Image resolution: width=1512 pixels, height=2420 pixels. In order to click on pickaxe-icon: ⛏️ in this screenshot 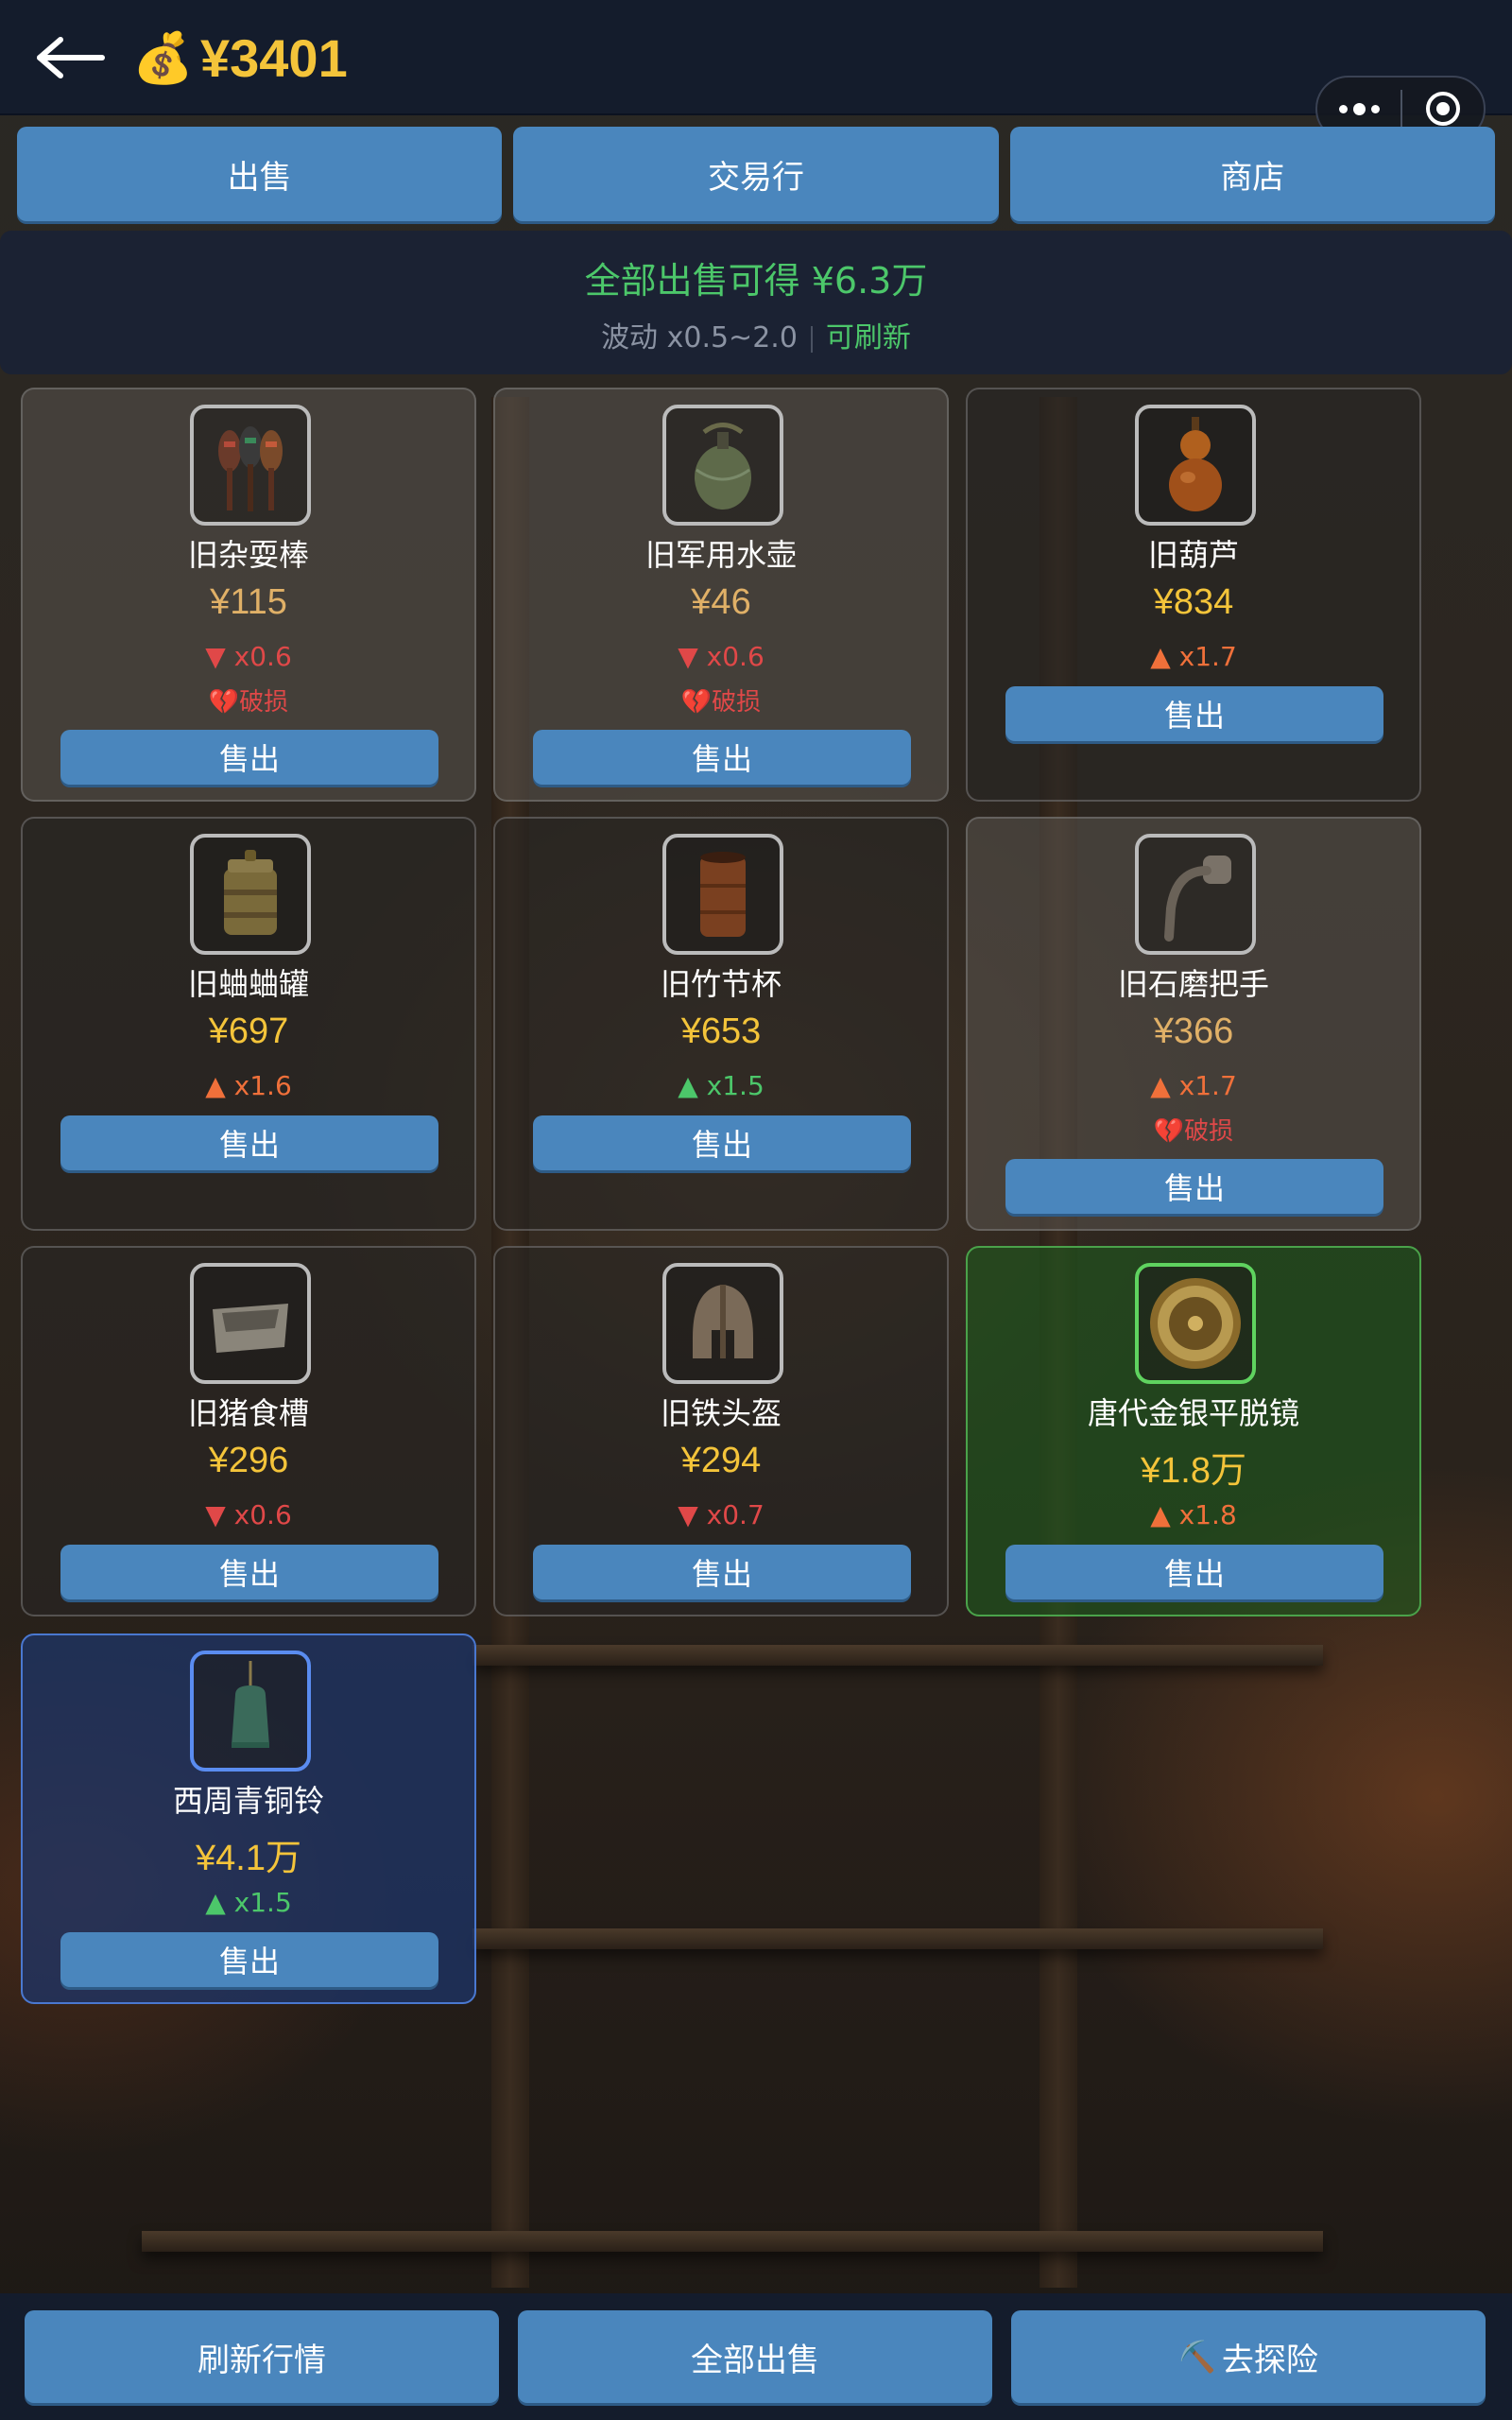, I will do `click(1197, 2357)`.